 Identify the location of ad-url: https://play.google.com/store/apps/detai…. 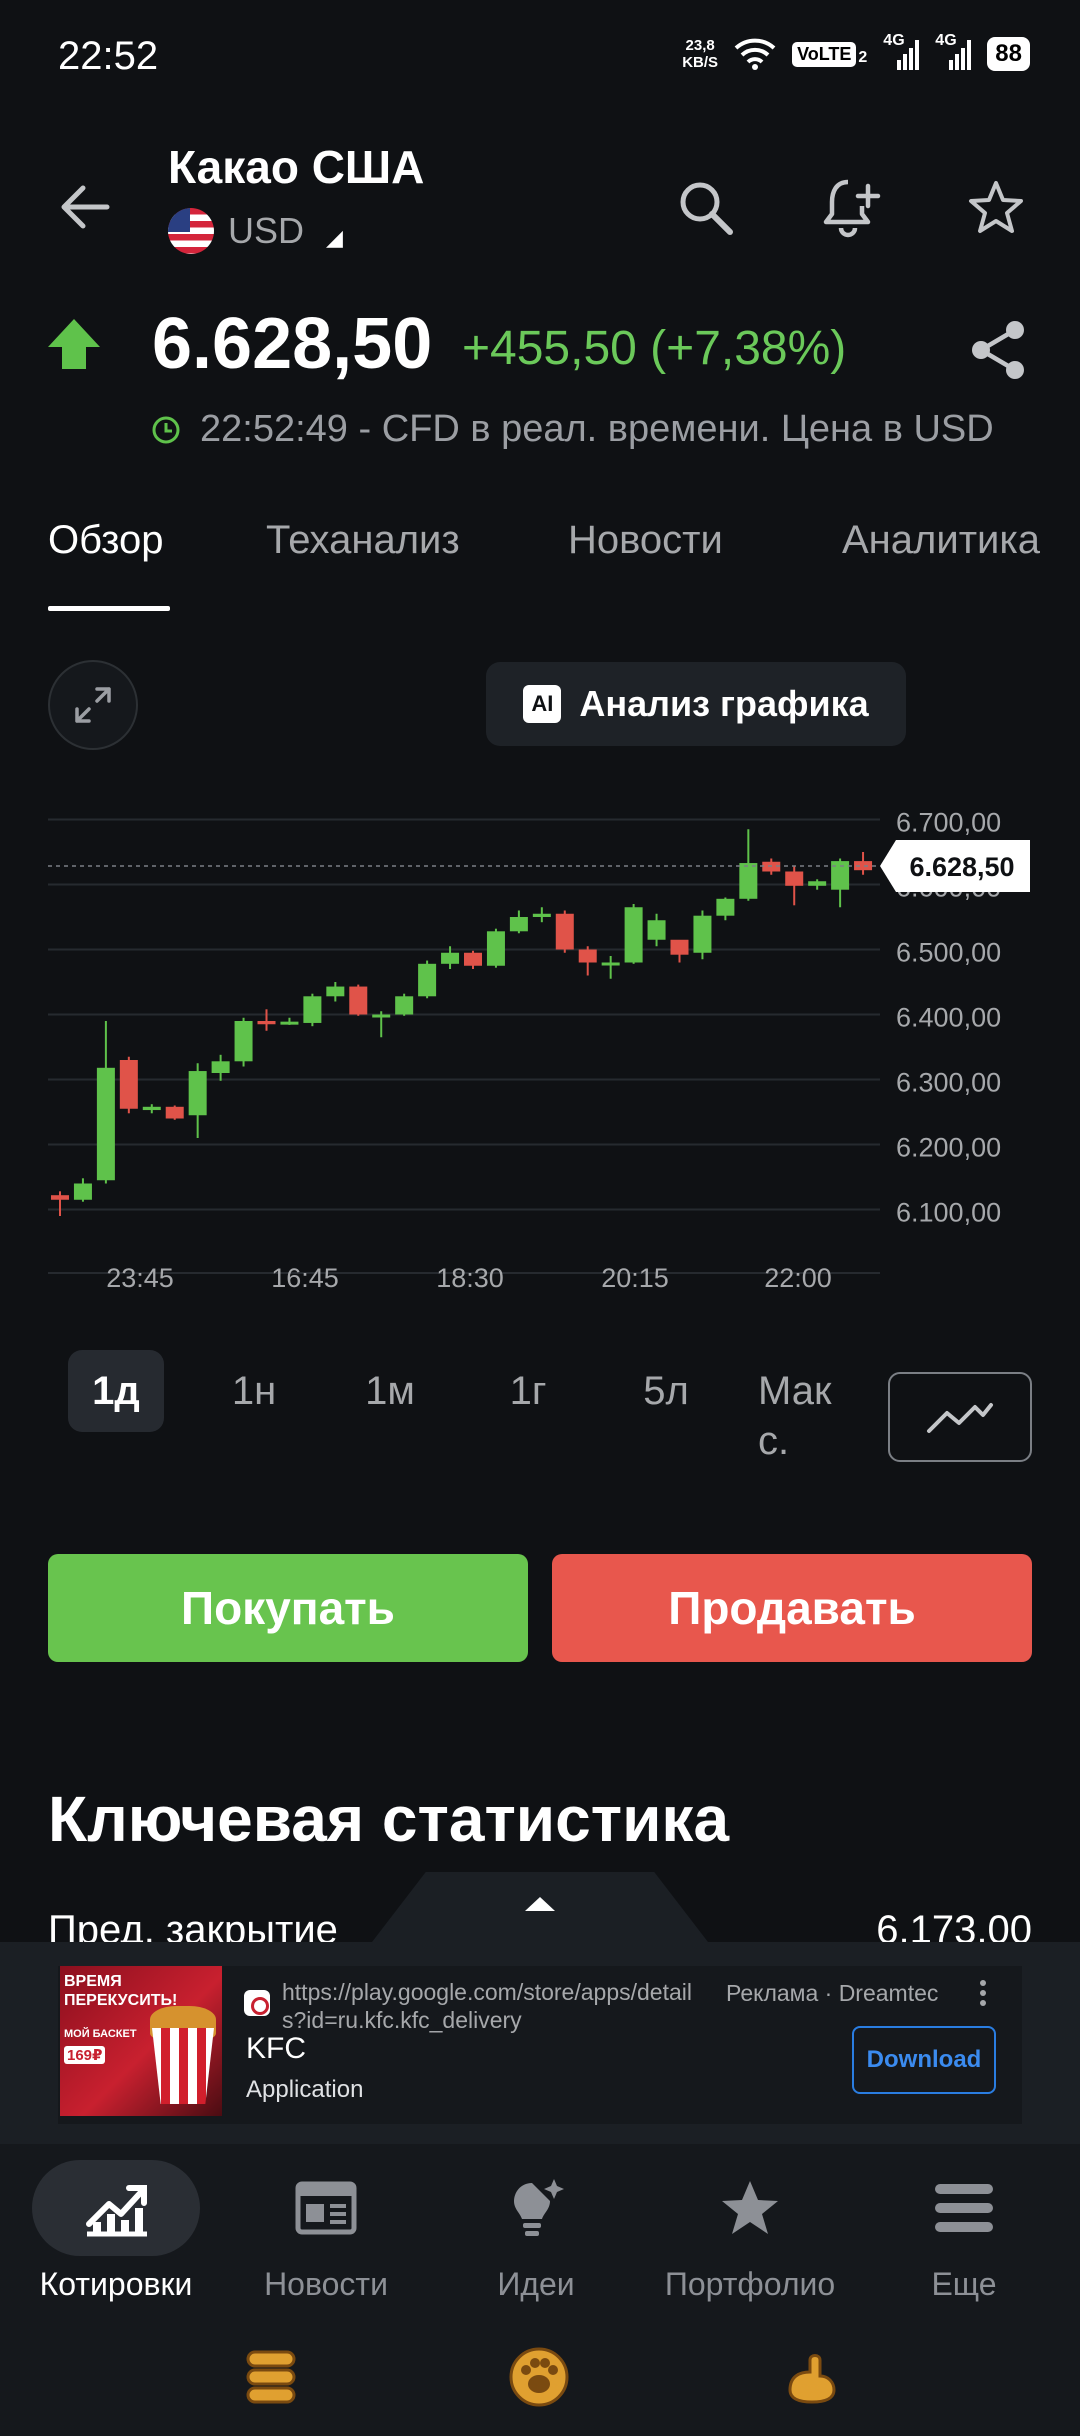
(497, 2006).